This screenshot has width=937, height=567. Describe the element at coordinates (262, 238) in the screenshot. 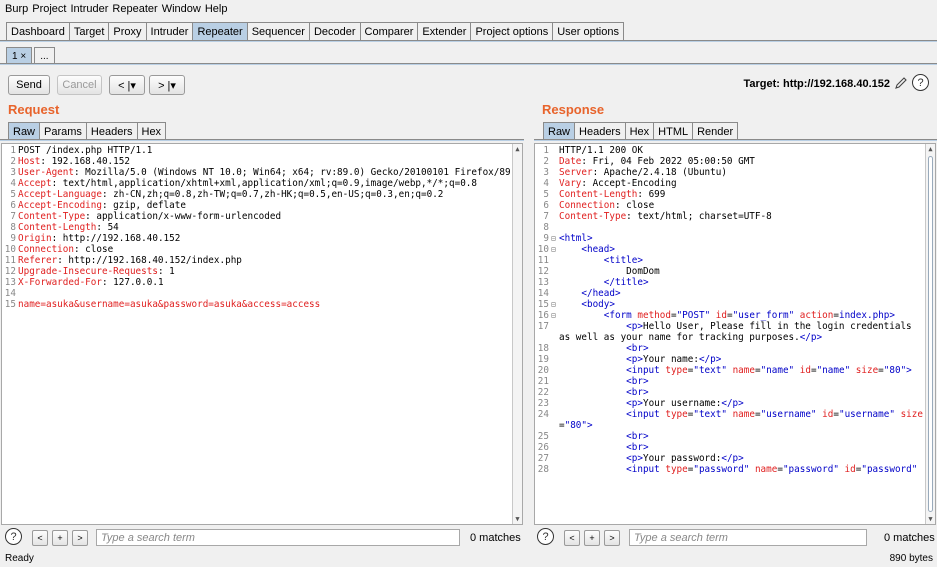

I see `request-line: 9 Origin: http://192.168.40.152` at that location.